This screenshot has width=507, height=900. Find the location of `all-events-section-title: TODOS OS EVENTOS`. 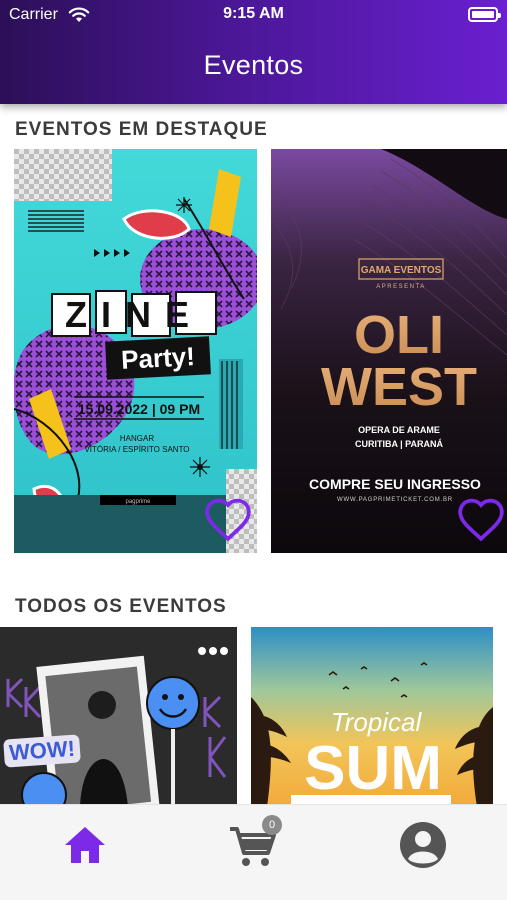

all-events-section-title: TODOS OS EVENTOS is located at coordinates (121, 606).